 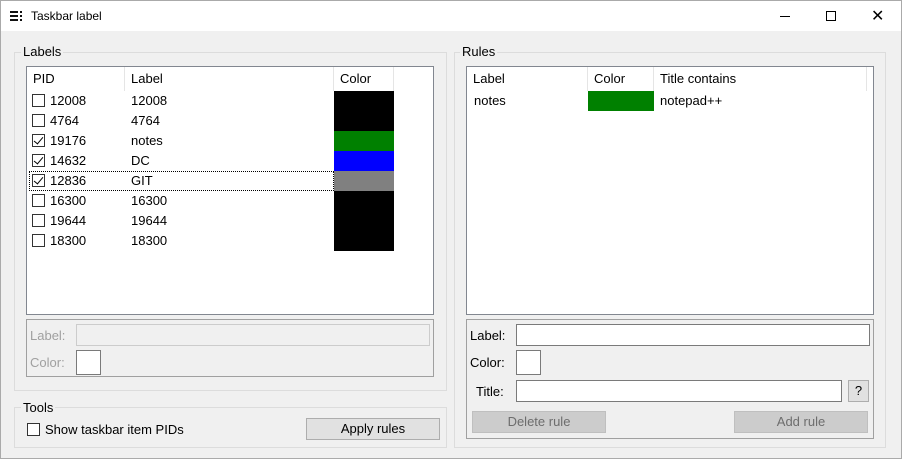 I want to click on maximize-button, so click(x=831, y=16).